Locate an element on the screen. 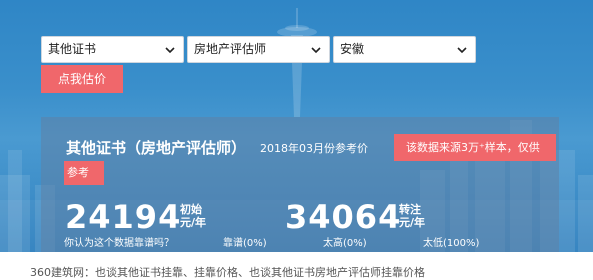 This screenshot has height=280, width=593. reliability-question: 你认为这个数据靠谱吗？ is located at coordinates (119, 243).